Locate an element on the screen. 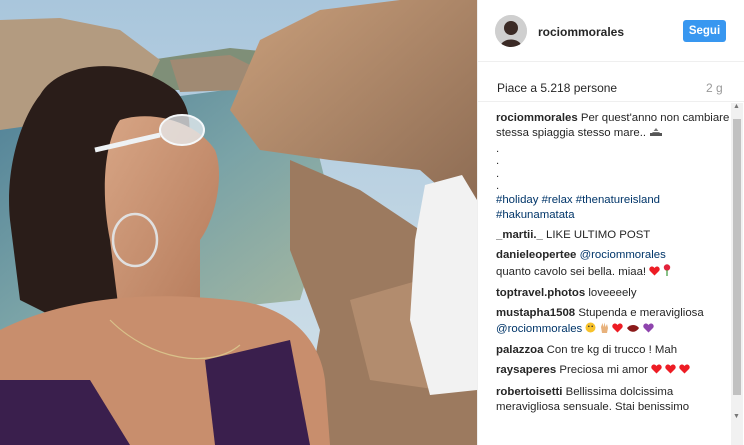 Image resolution: width=744 pixels, height=445 pixels. scroll-up-arrow-icon: ▲ is located at coordinates (736, 106).